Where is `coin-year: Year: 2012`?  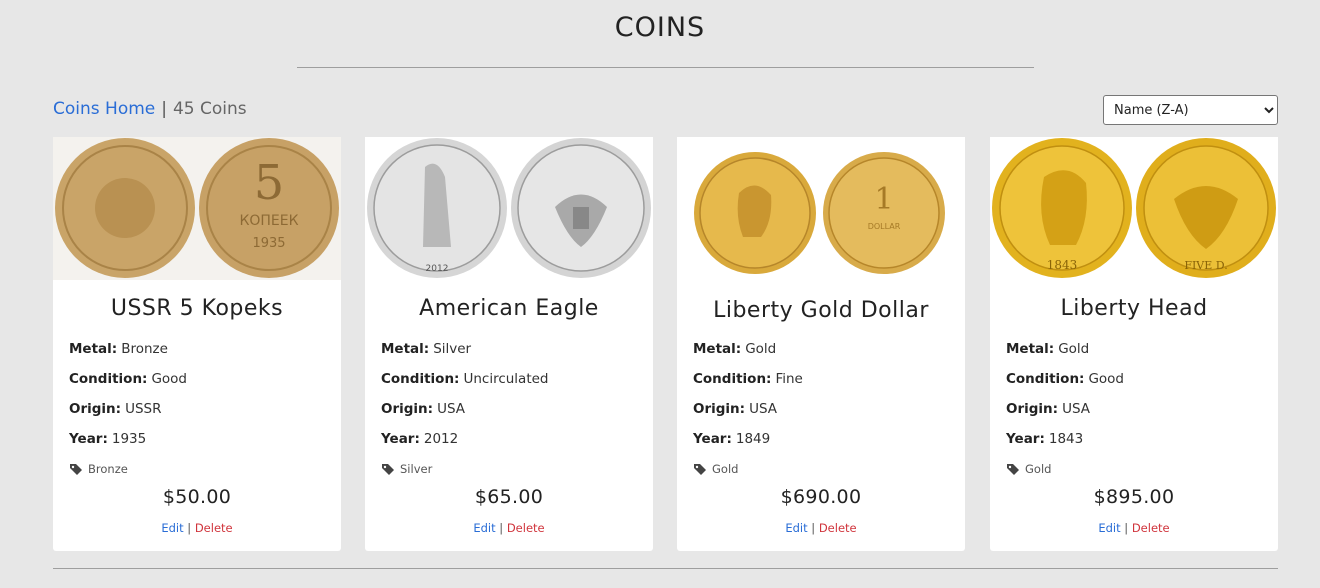 coin-year: Year: 2012 is located at coordinates (419, 439).